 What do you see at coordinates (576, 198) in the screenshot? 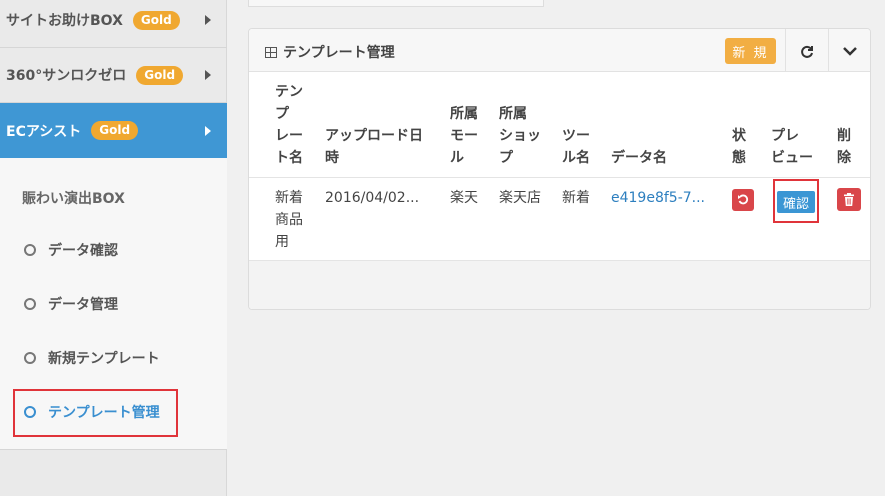
I see `cell-tool: 新着` at bounding box center [576, 198].